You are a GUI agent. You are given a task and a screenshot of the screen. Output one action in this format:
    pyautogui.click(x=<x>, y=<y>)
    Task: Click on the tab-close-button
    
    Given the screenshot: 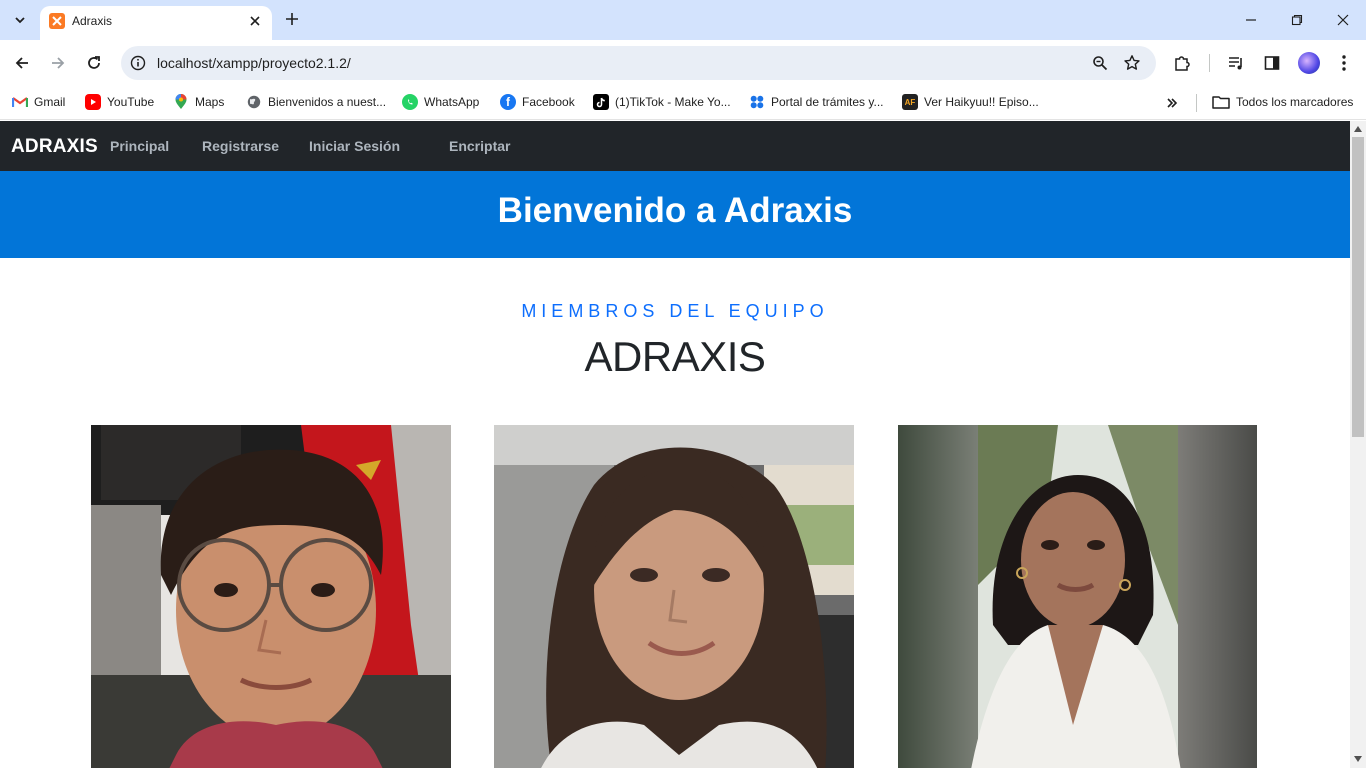 What is the action you would take?
    pyautogui.click(x=255, y=21)
    